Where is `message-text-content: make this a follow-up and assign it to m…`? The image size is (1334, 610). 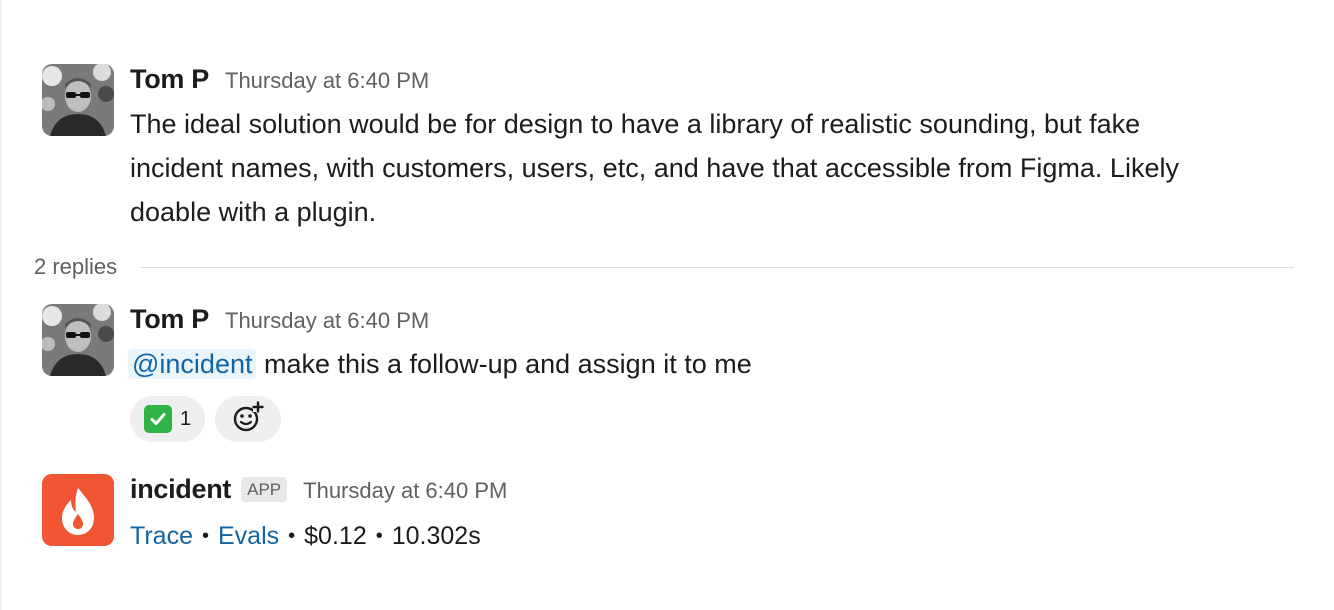 message-text-content: make this a follow-up and assign it to m… is located at coordinates (508, 364).